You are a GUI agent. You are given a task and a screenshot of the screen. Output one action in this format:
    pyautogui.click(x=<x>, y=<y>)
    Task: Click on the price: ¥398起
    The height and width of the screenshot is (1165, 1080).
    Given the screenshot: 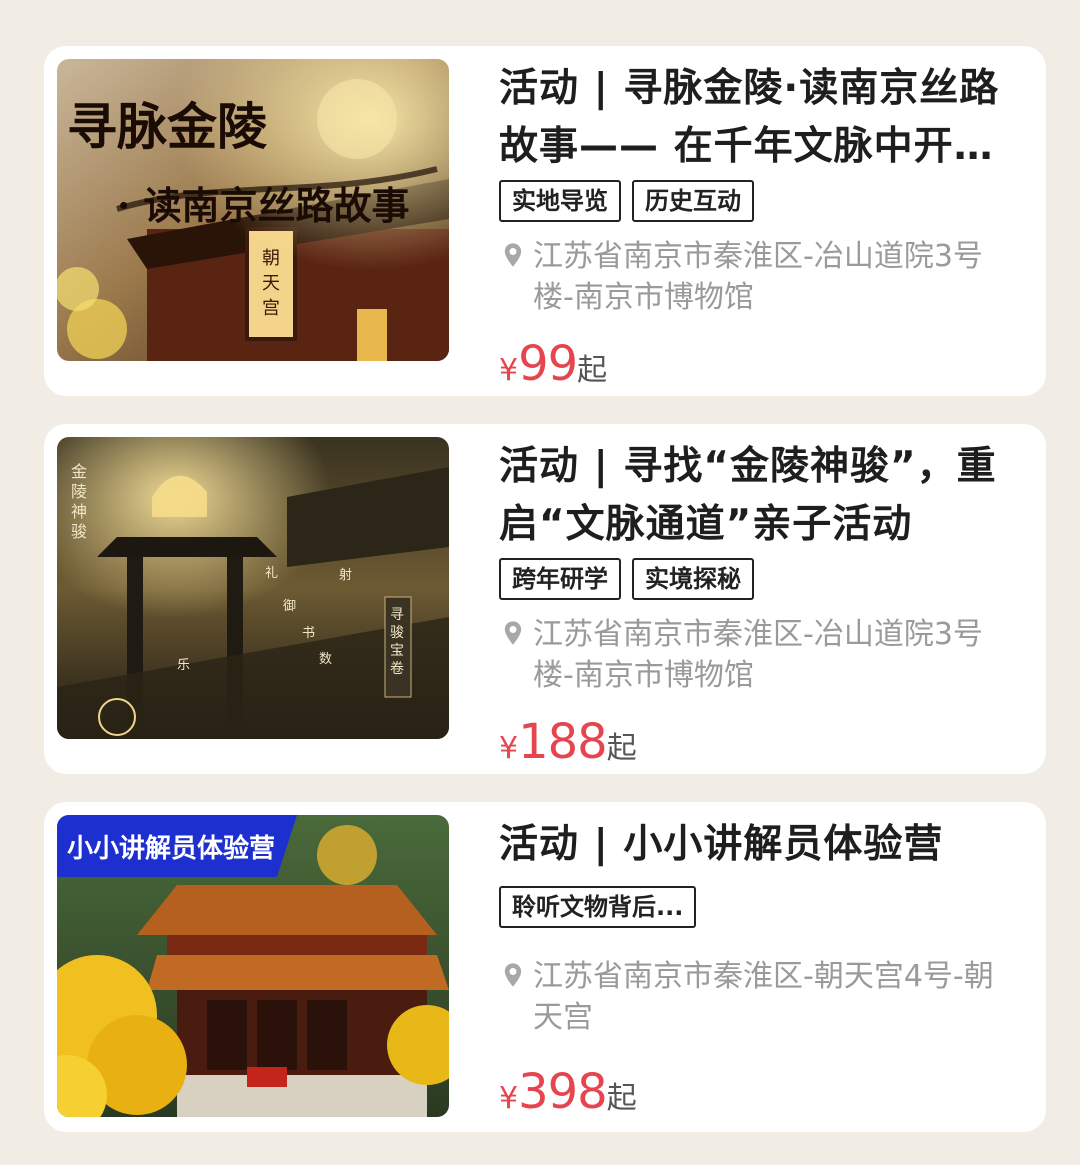 What is the action you would take?
    pyautogui.click(x=760, y=1092)
    